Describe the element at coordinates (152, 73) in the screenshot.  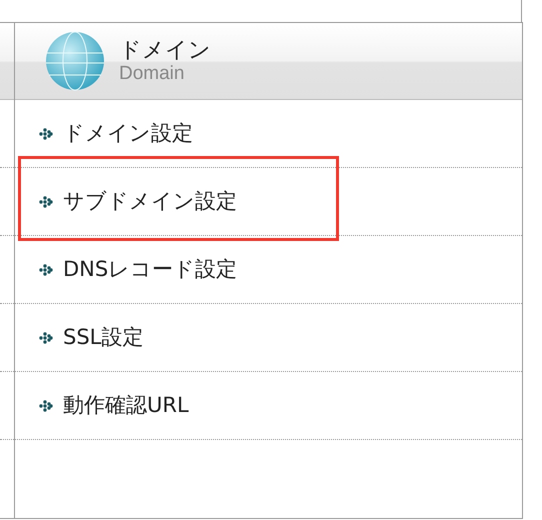
I see `header-subtitle: Domain` at that location.